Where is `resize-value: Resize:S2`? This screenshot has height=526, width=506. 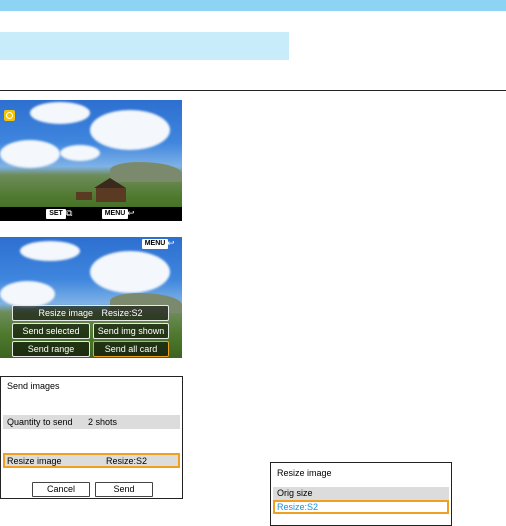
resize-value: Resize:S2 is located at coordinates (127, 461).